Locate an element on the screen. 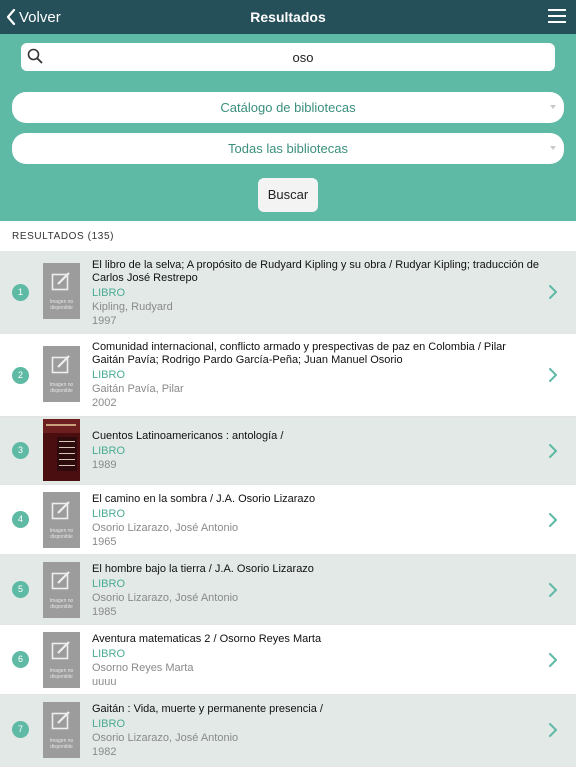 The height and width of the screenshot is (768, 576). result-number-badge: 4 is located at coordinates (20, 519).